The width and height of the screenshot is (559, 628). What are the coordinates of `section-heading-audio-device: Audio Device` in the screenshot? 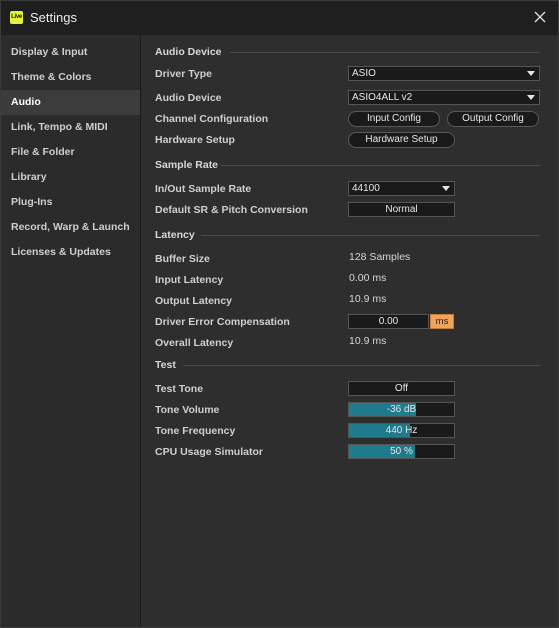 It's located at (188, 52).